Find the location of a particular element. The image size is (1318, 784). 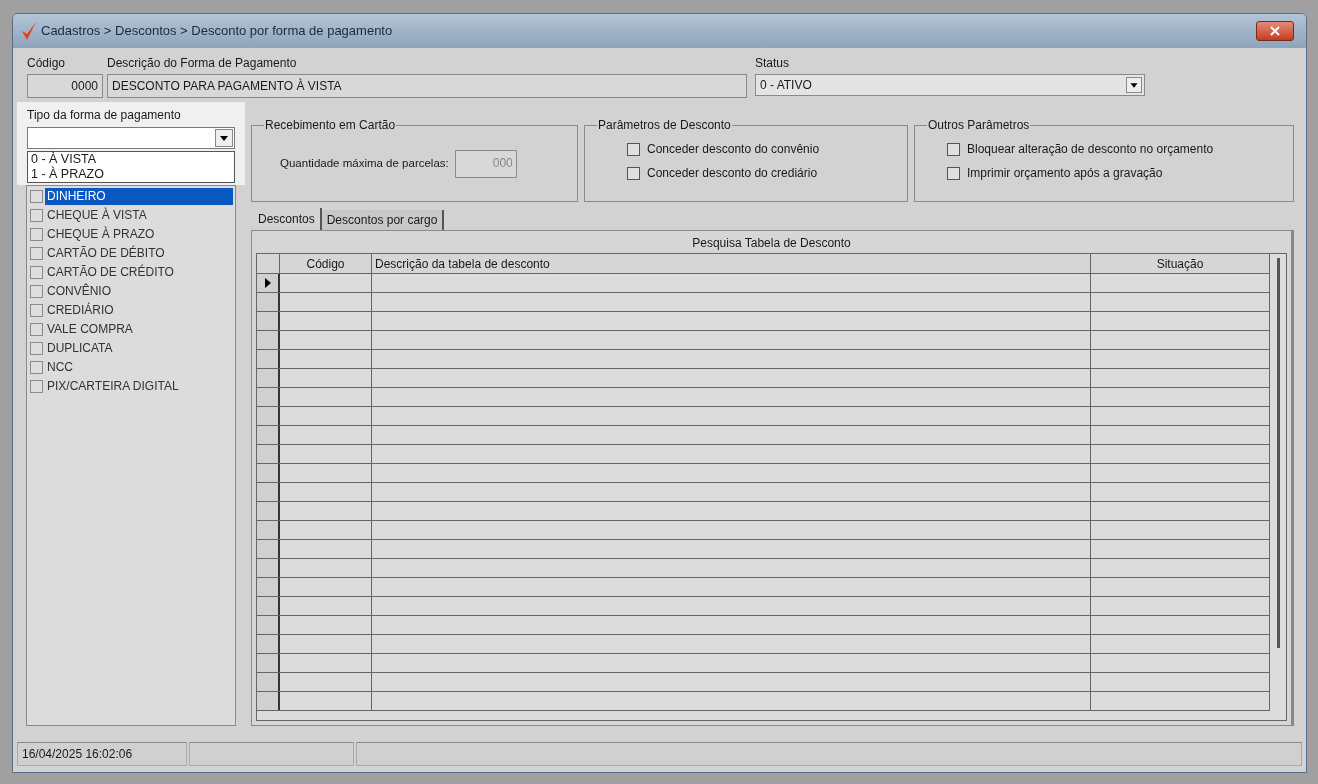

close-button is located at coordinates (1275, 31).